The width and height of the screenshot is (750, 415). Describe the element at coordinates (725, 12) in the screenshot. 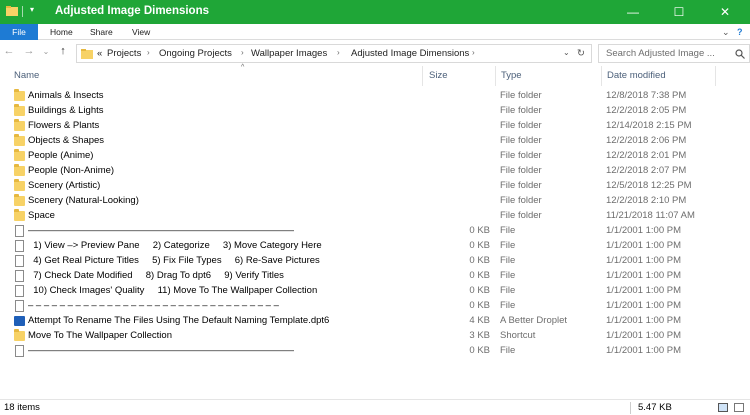

I see `close-button: ✕` at that location.